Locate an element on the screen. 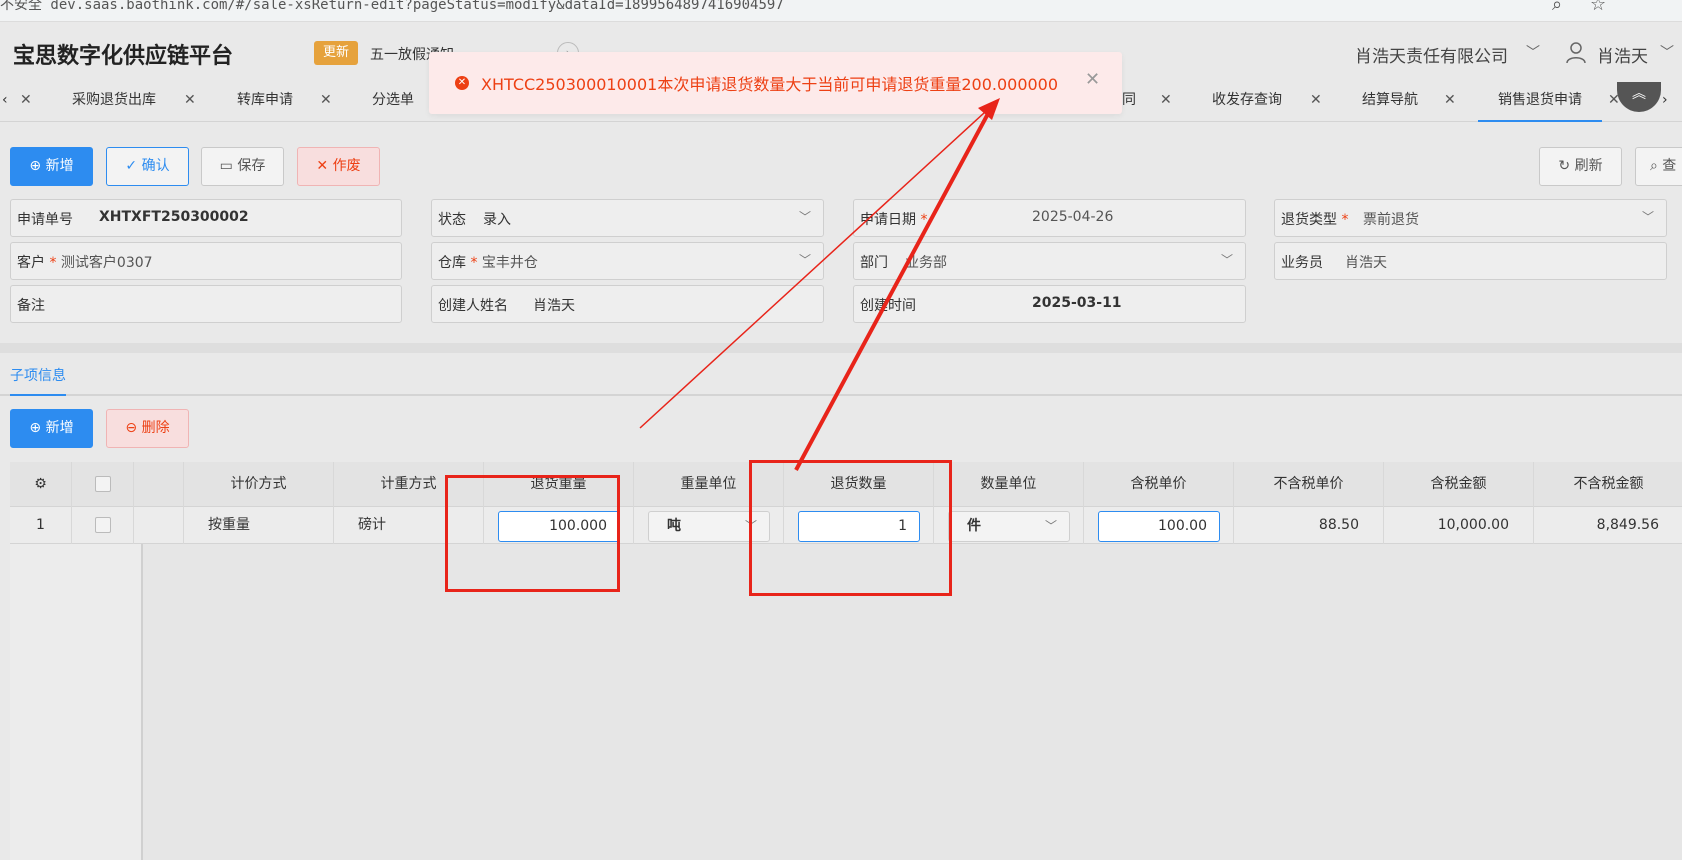  annotation-arrow-icon is located at coordinates (819, 284).